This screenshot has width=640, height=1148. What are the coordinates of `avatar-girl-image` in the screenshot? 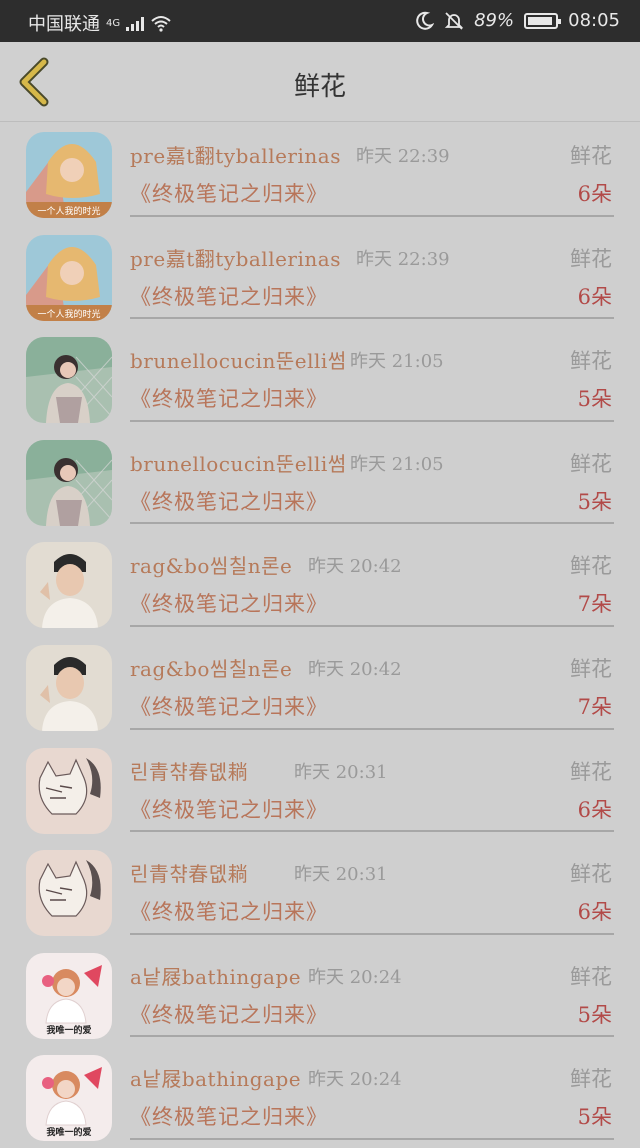 It's located at (69, 482).